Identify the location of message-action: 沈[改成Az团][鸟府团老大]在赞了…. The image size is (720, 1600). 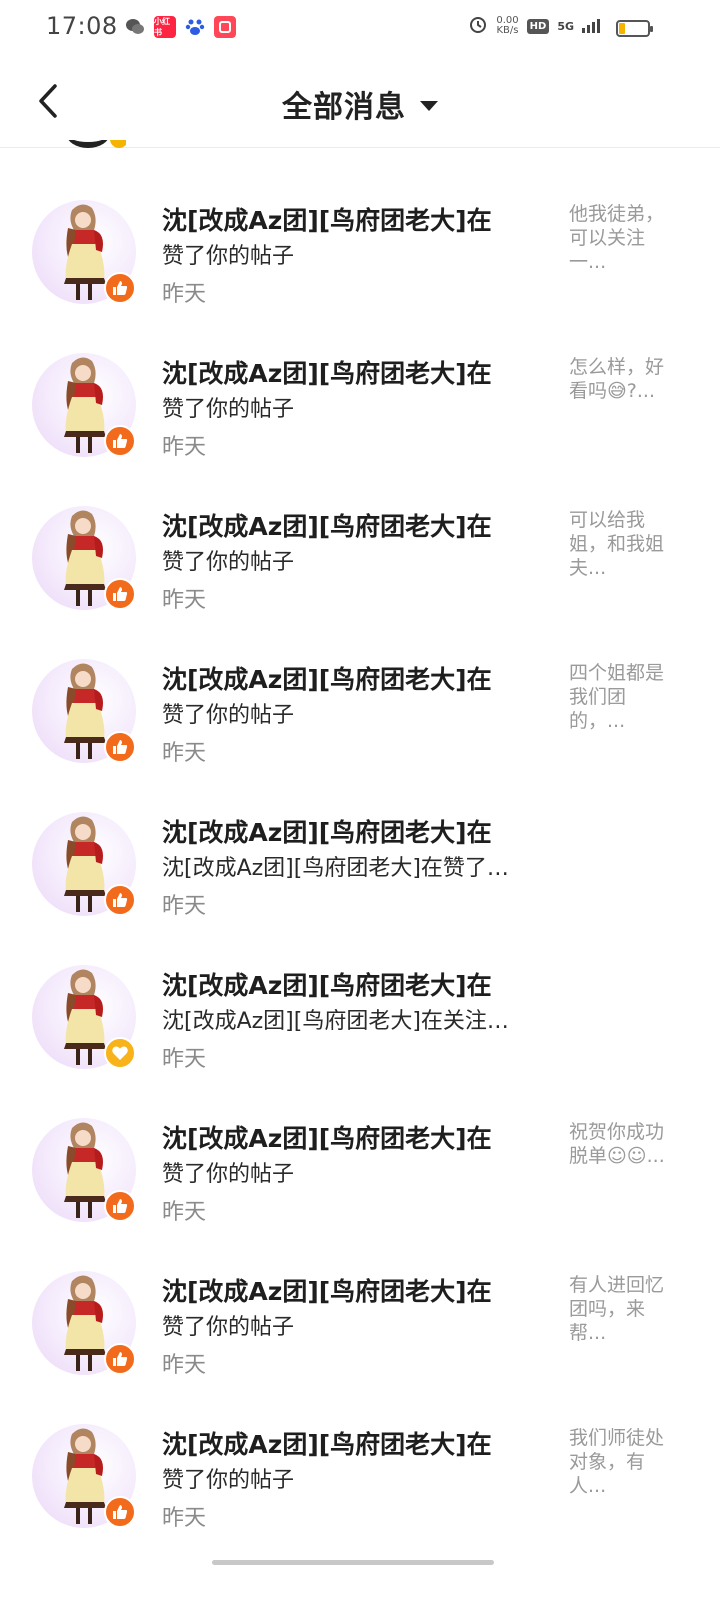
(335, 868).